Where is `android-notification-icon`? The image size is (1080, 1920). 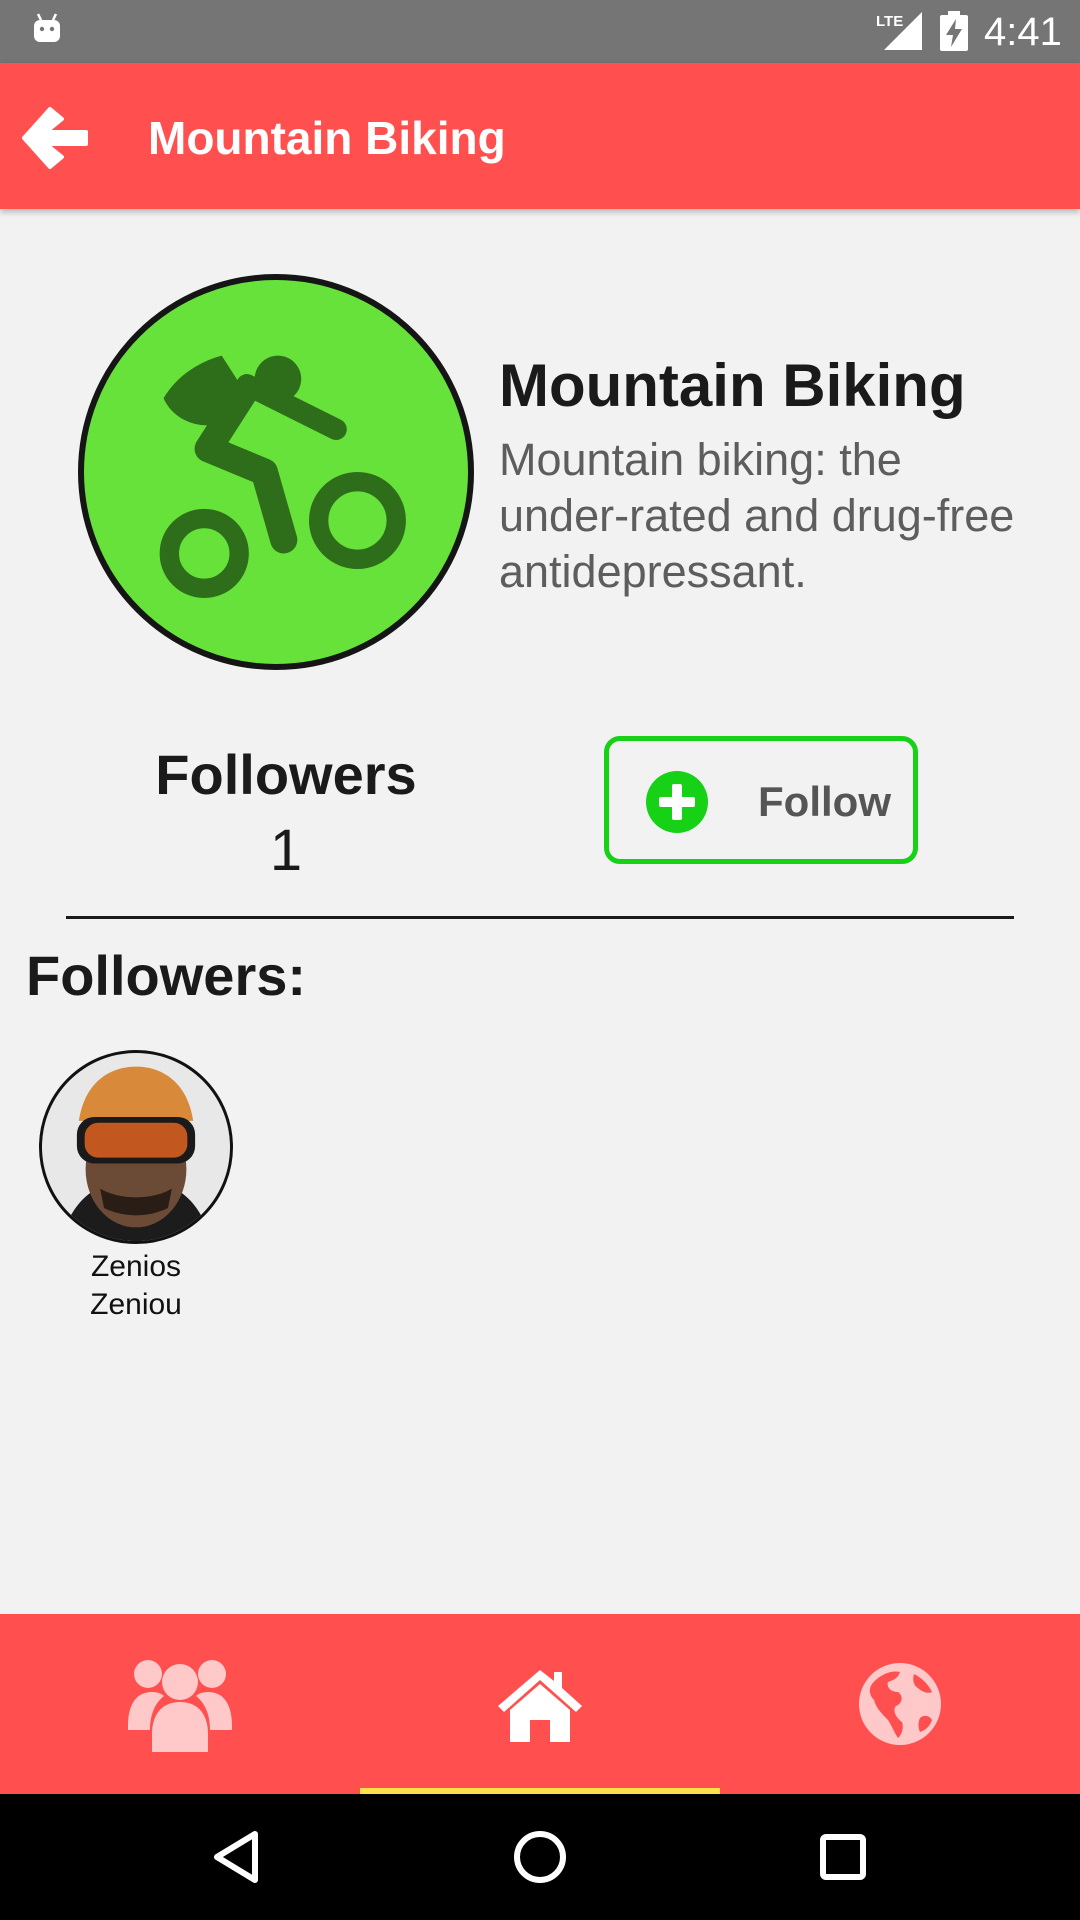 android-notification-icon is located at coordinates (47, 27).